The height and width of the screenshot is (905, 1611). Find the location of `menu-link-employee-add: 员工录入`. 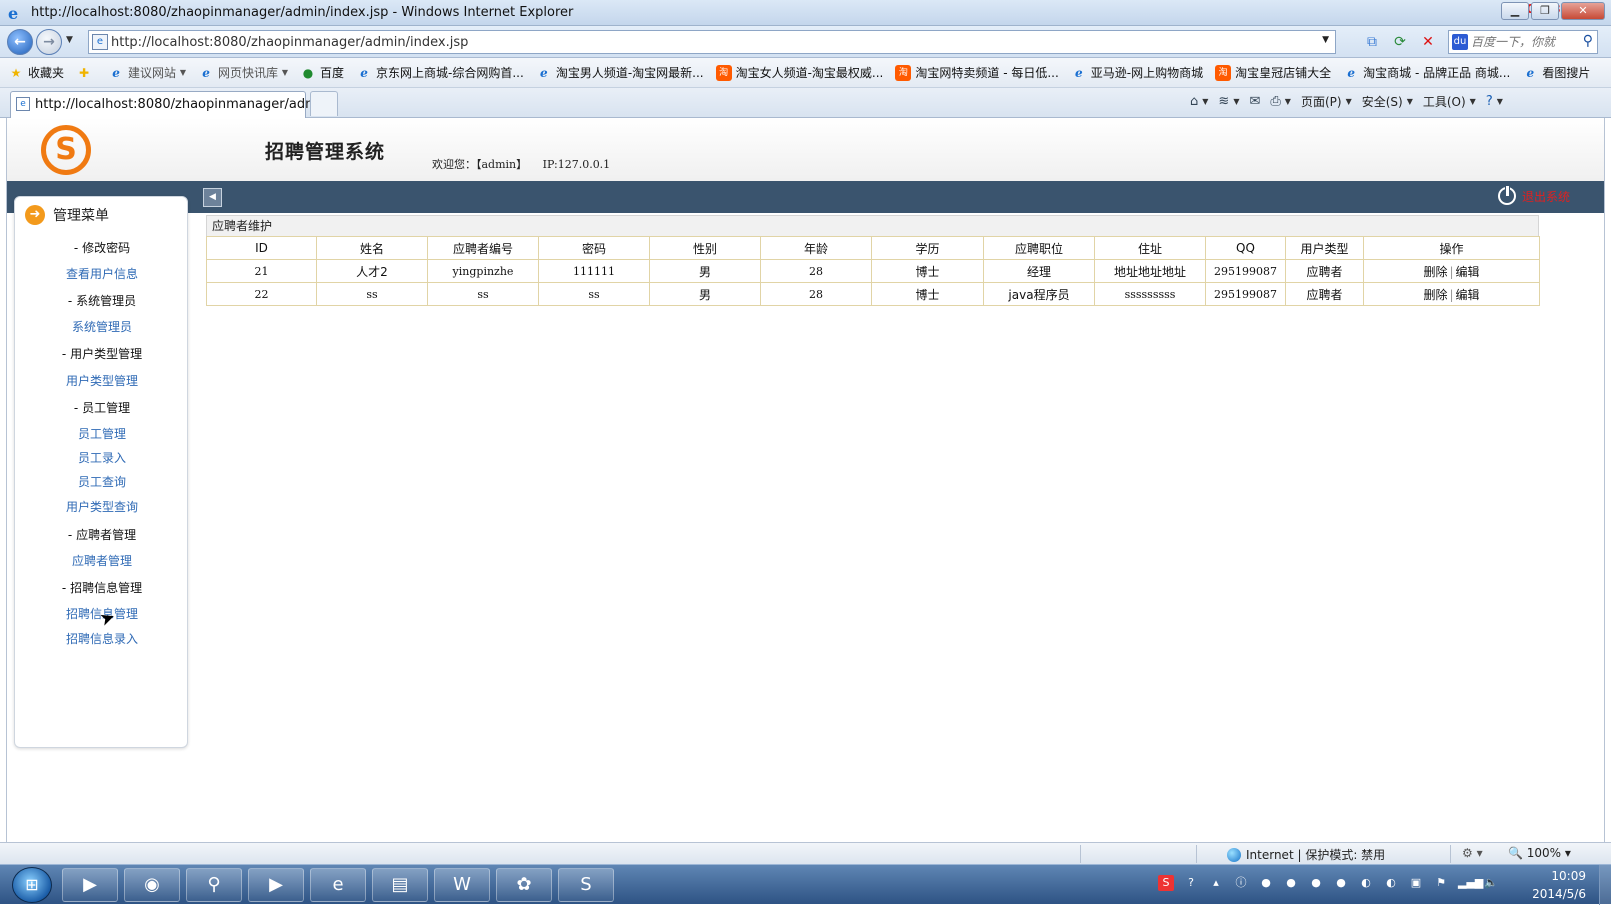

menu-link-employee-add: 员工录入 is located at coordinates (102, 457).